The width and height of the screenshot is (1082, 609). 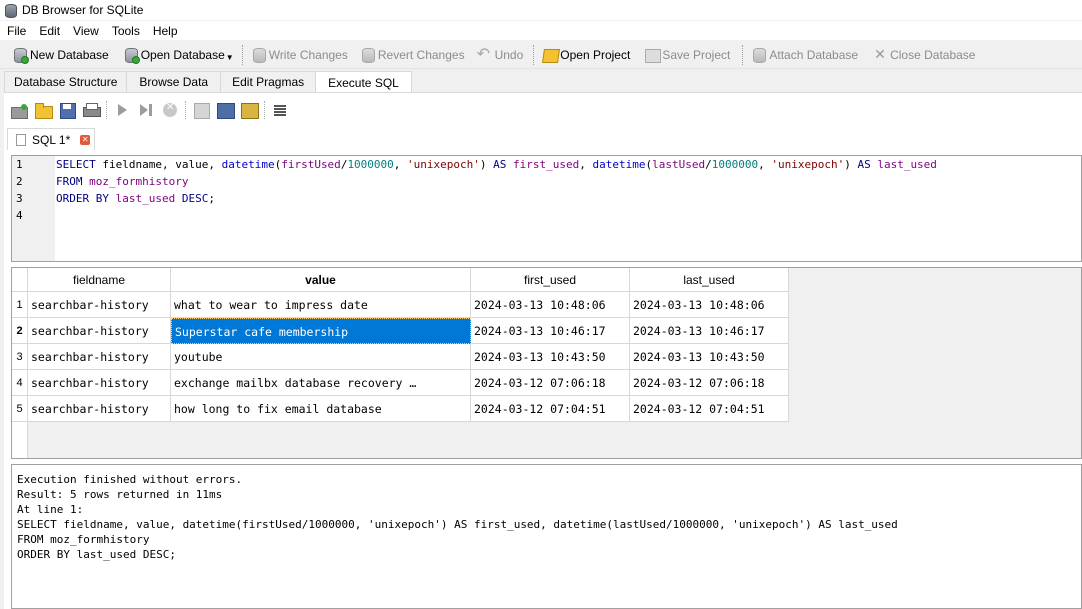 I want to click on open-project-button: Open Project, so click(x=586, y=55).